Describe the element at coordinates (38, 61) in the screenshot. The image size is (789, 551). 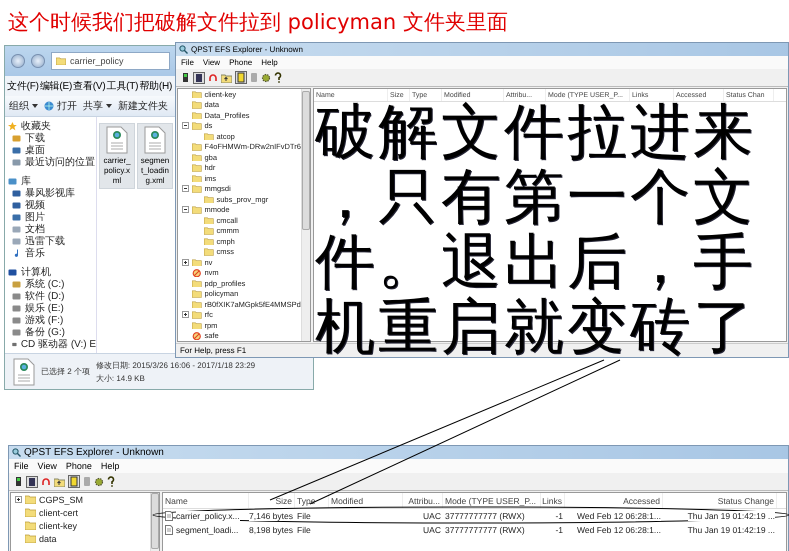
I see `forward-button` at that location.